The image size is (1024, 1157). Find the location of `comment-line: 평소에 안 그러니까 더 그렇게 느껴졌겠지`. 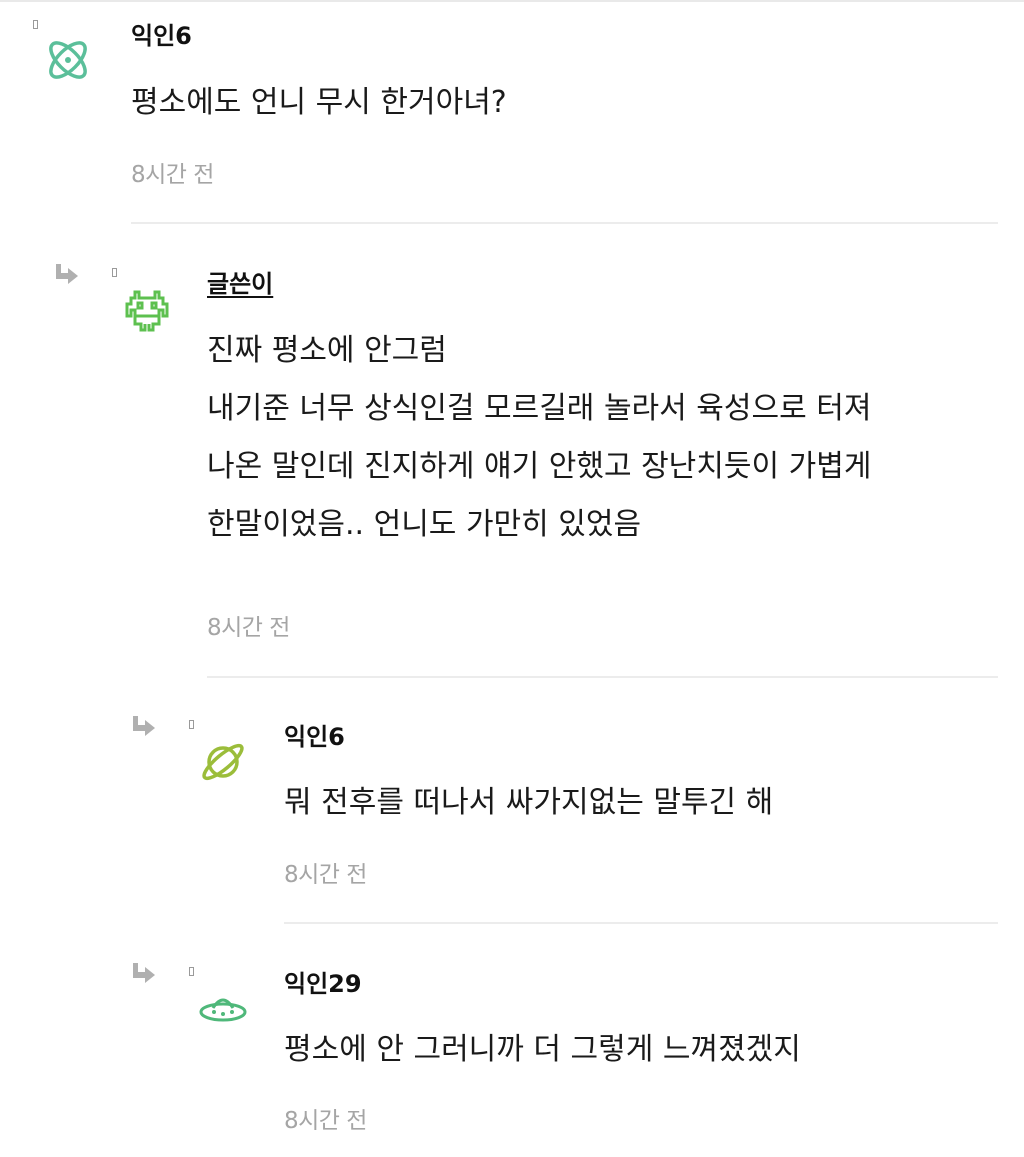

comment-line: 평소에 안 그러니까 더 그렇게 느껴졌겠지 is located at coordinates (542, 1049).